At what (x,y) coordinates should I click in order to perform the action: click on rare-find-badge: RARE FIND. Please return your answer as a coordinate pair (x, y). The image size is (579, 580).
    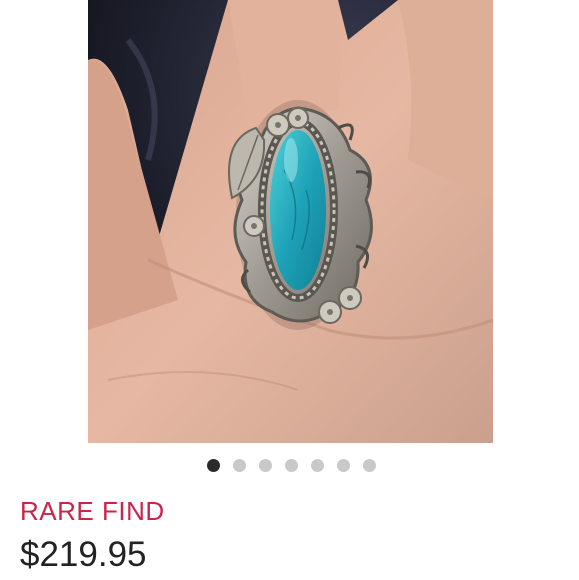
    Looking at the image, I should click on (92, 511).